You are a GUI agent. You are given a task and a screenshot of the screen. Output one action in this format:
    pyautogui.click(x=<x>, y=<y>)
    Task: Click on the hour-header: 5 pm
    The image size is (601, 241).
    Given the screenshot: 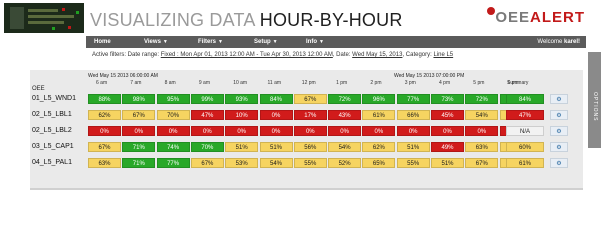 What is the action you would take?
    pyautogui.click(x=479, y=83)
    